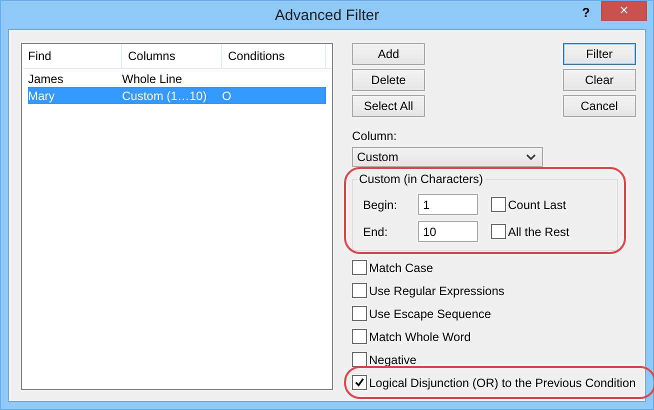  Describe the element at coordinates (227, 95) in the screenshot. I see `row-cell-text: O` at that location.